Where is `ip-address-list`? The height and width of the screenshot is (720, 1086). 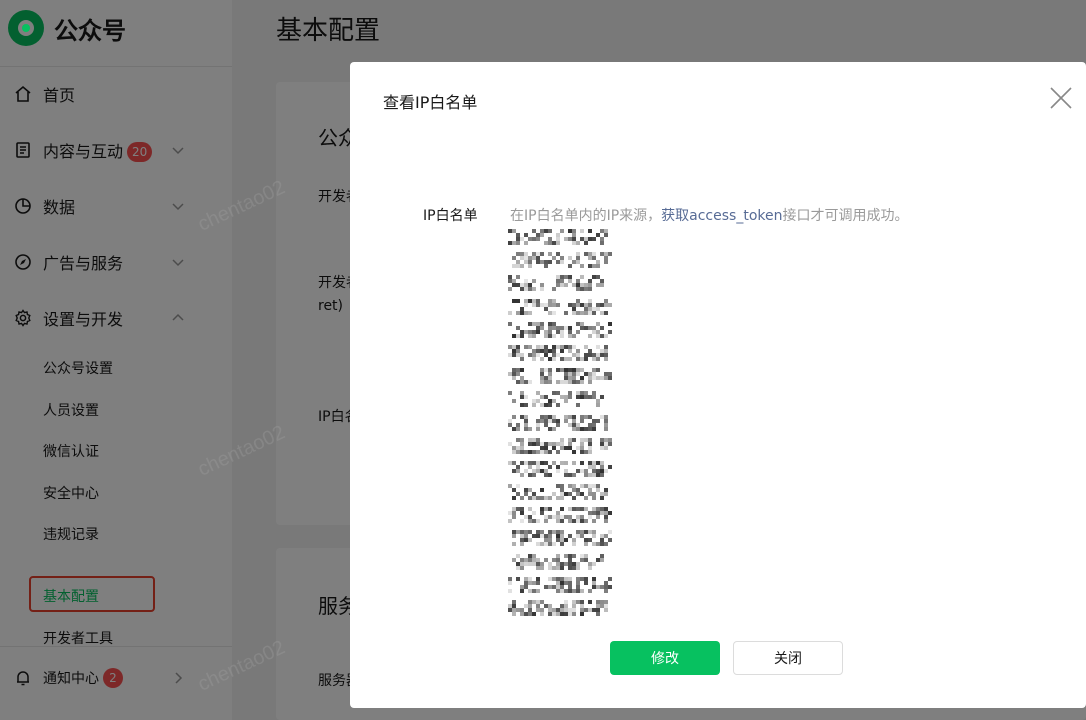
ip-address-list is located at coordinates (563, 423).